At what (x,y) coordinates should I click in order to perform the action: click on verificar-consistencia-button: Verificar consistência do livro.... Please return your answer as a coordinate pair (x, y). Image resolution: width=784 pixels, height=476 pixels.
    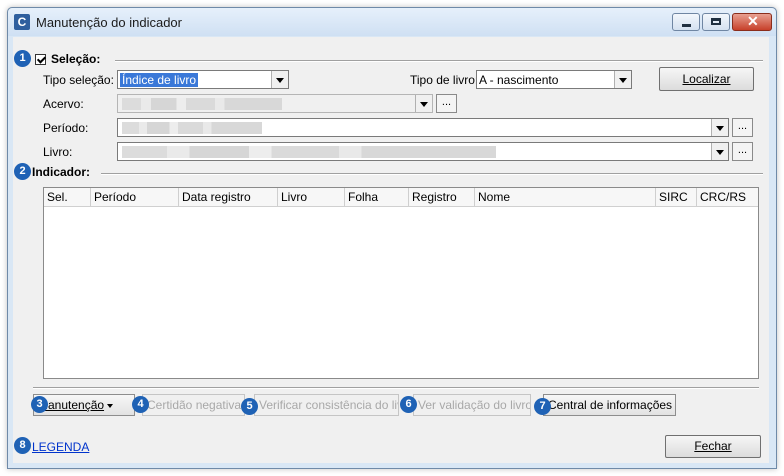
    Looking at the image, I should click on (326, 405).